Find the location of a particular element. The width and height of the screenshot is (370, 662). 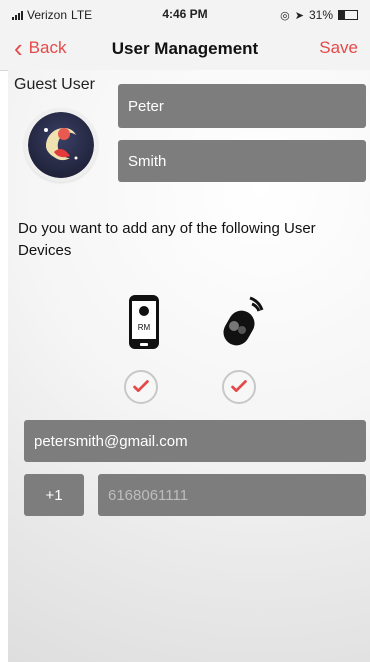

rm-label: RM is located at coordinates (144, 327).